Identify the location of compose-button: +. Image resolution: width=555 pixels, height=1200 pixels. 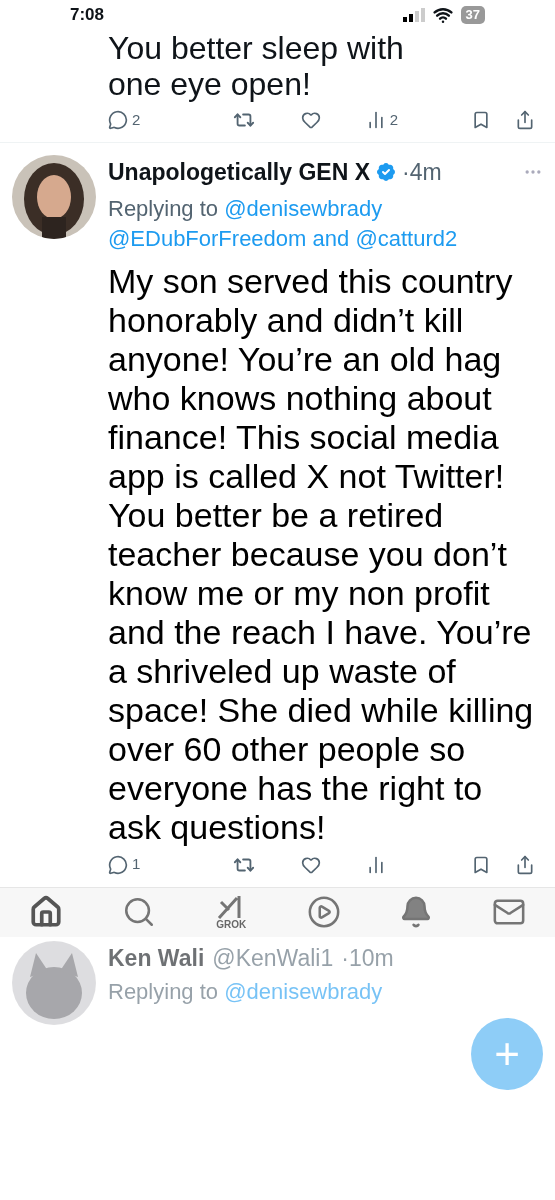
(507, 1054).